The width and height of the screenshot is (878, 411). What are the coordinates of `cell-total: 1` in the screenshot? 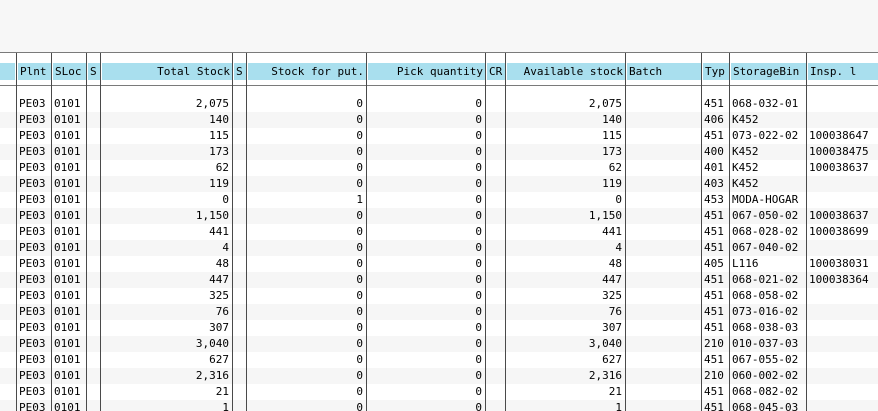 It's located at (166, 405).